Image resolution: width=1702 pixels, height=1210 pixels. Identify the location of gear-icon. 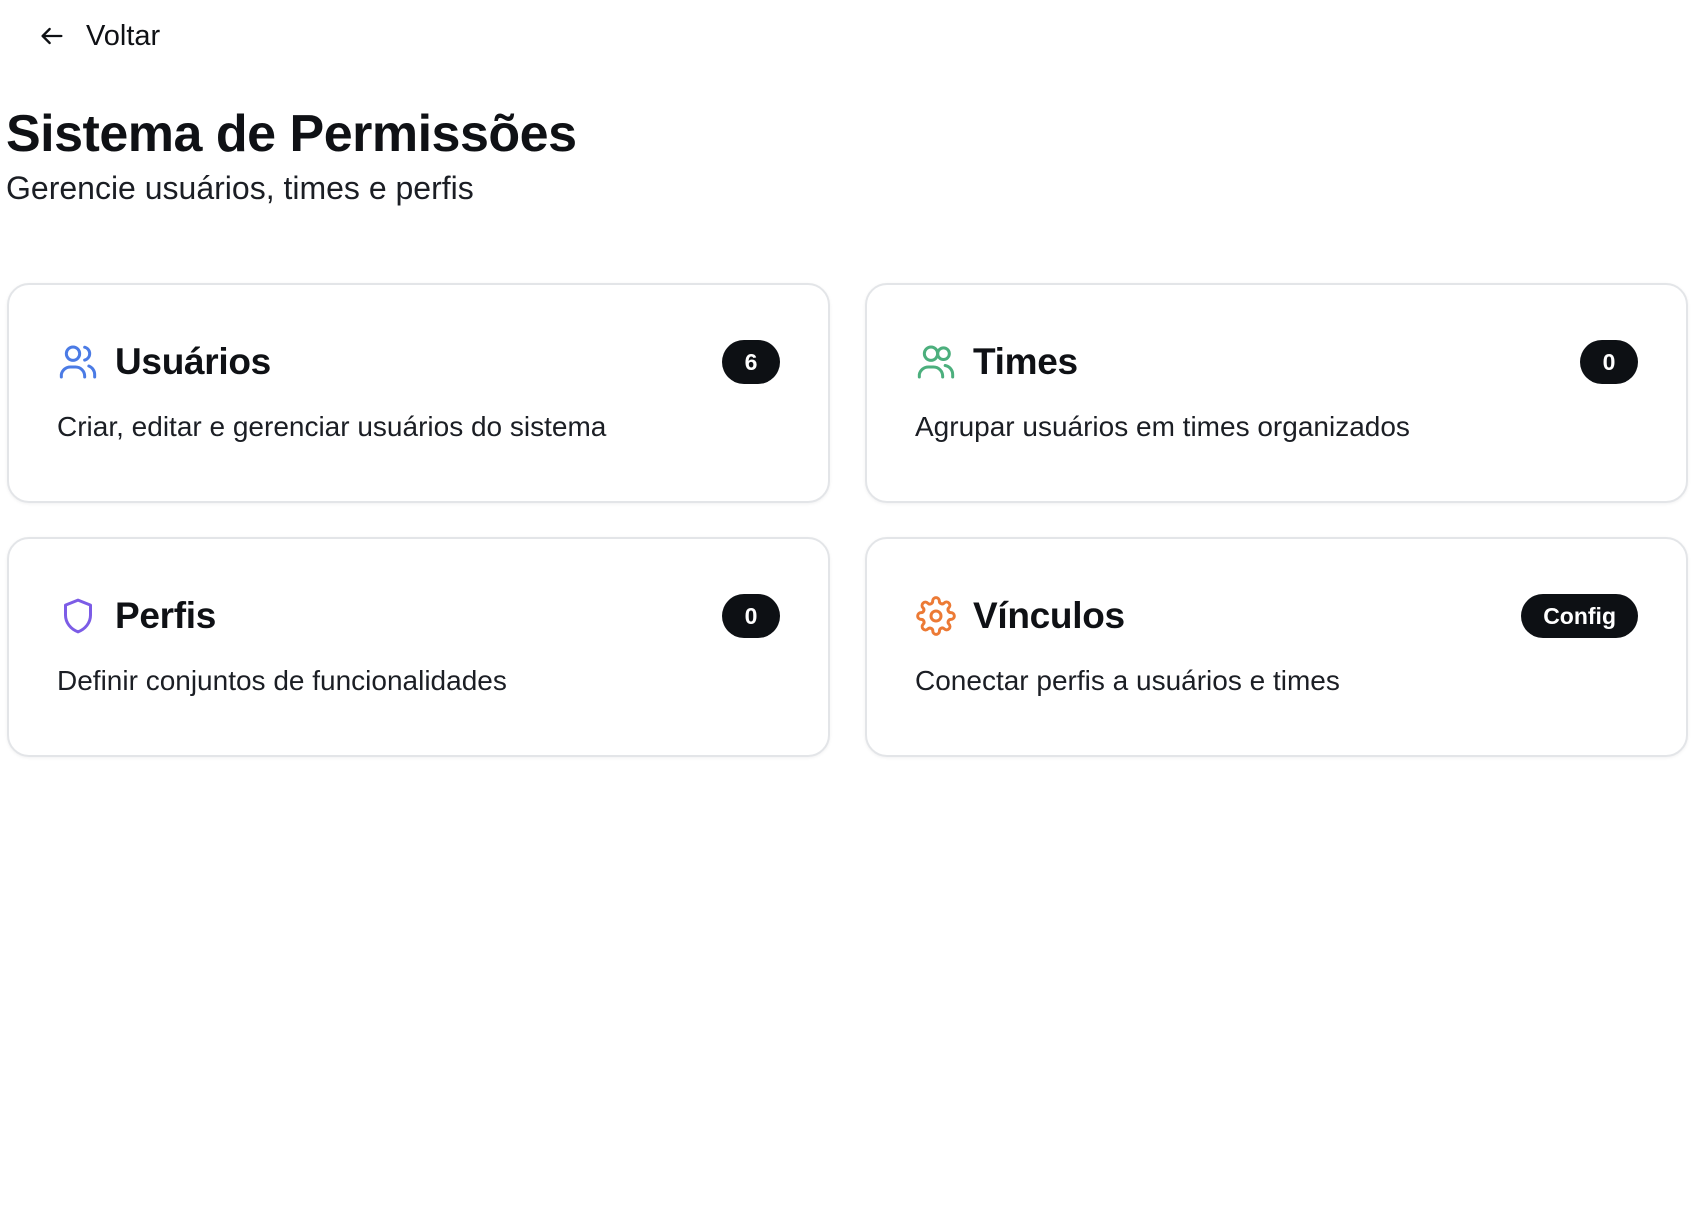
(936, 616).